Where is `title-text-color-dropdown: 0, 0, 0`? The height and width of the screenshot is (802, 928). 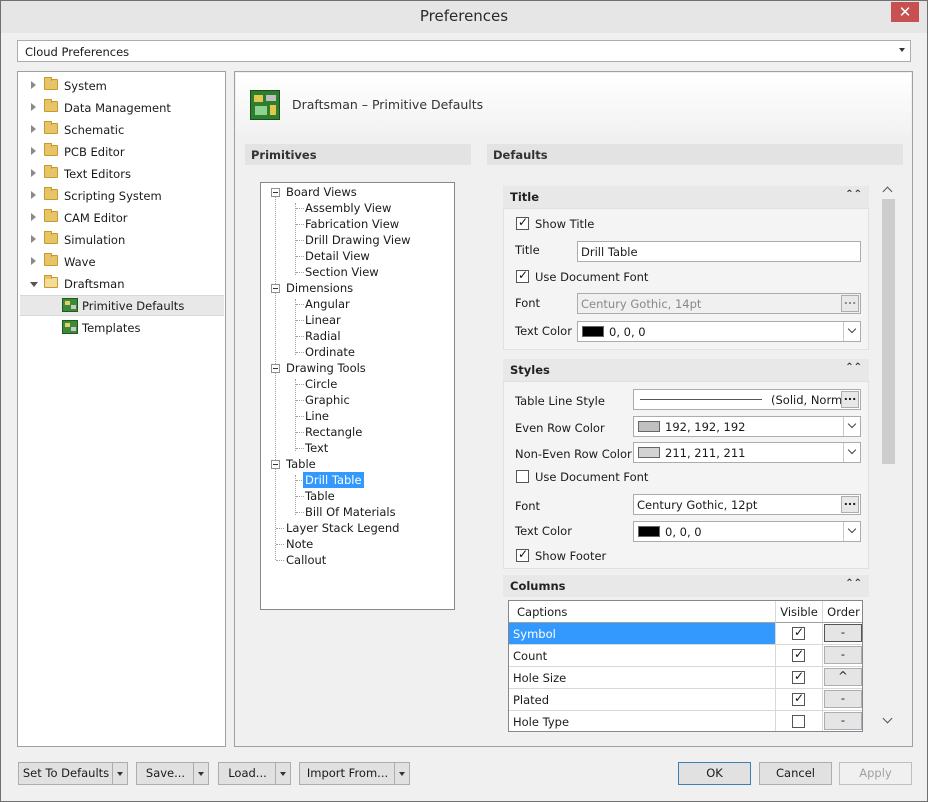
title-text-color-dropdown: 0, 0, 0 is located at coordinates (719, 331).